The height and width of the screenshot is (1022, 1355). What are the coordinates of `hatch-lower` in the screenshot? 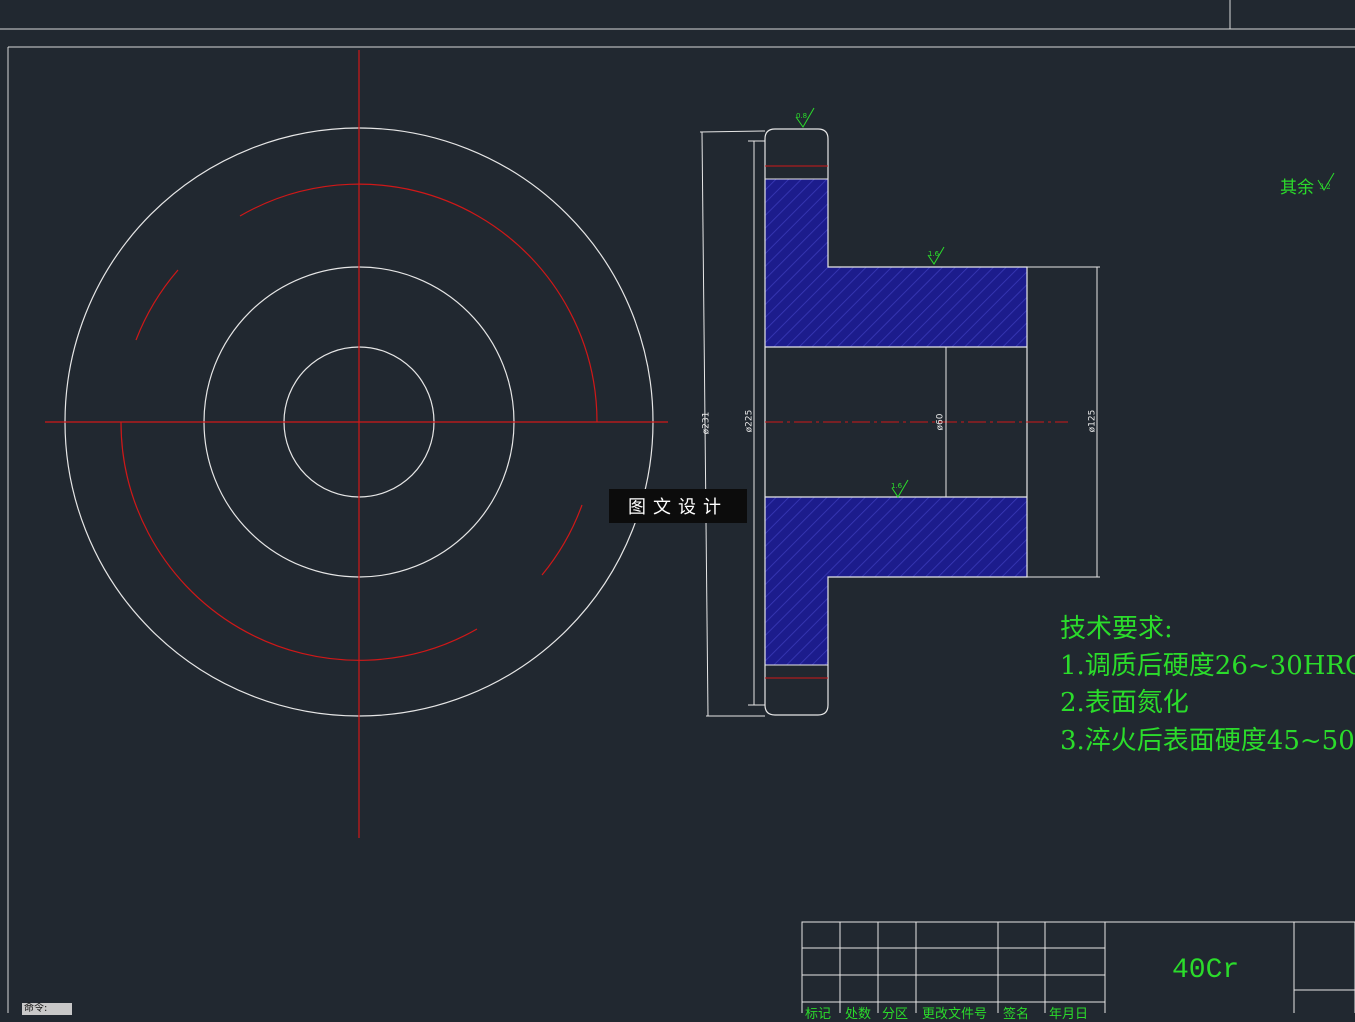 It's located at (896, 581).